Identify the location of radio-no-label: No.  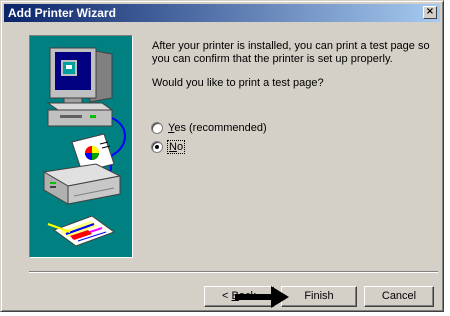
(176, 147).